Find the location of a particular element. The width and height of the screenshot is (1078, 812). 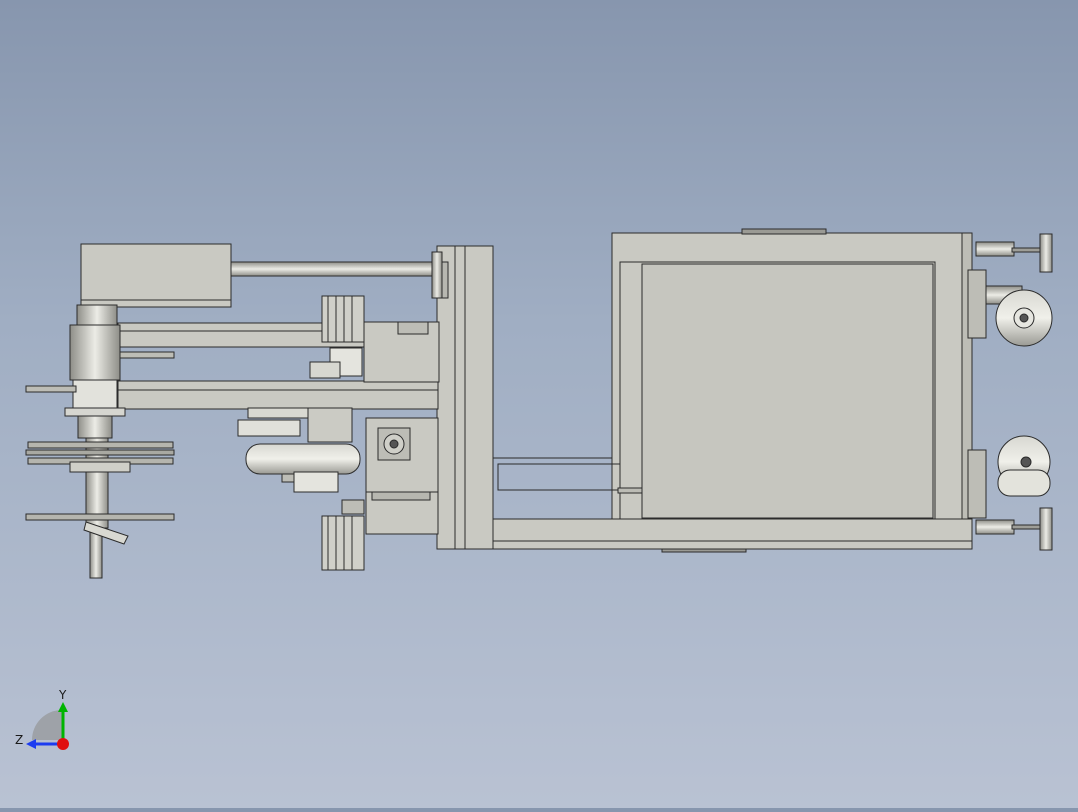

leveling-foot-top is located at coordinates (1014, 253).